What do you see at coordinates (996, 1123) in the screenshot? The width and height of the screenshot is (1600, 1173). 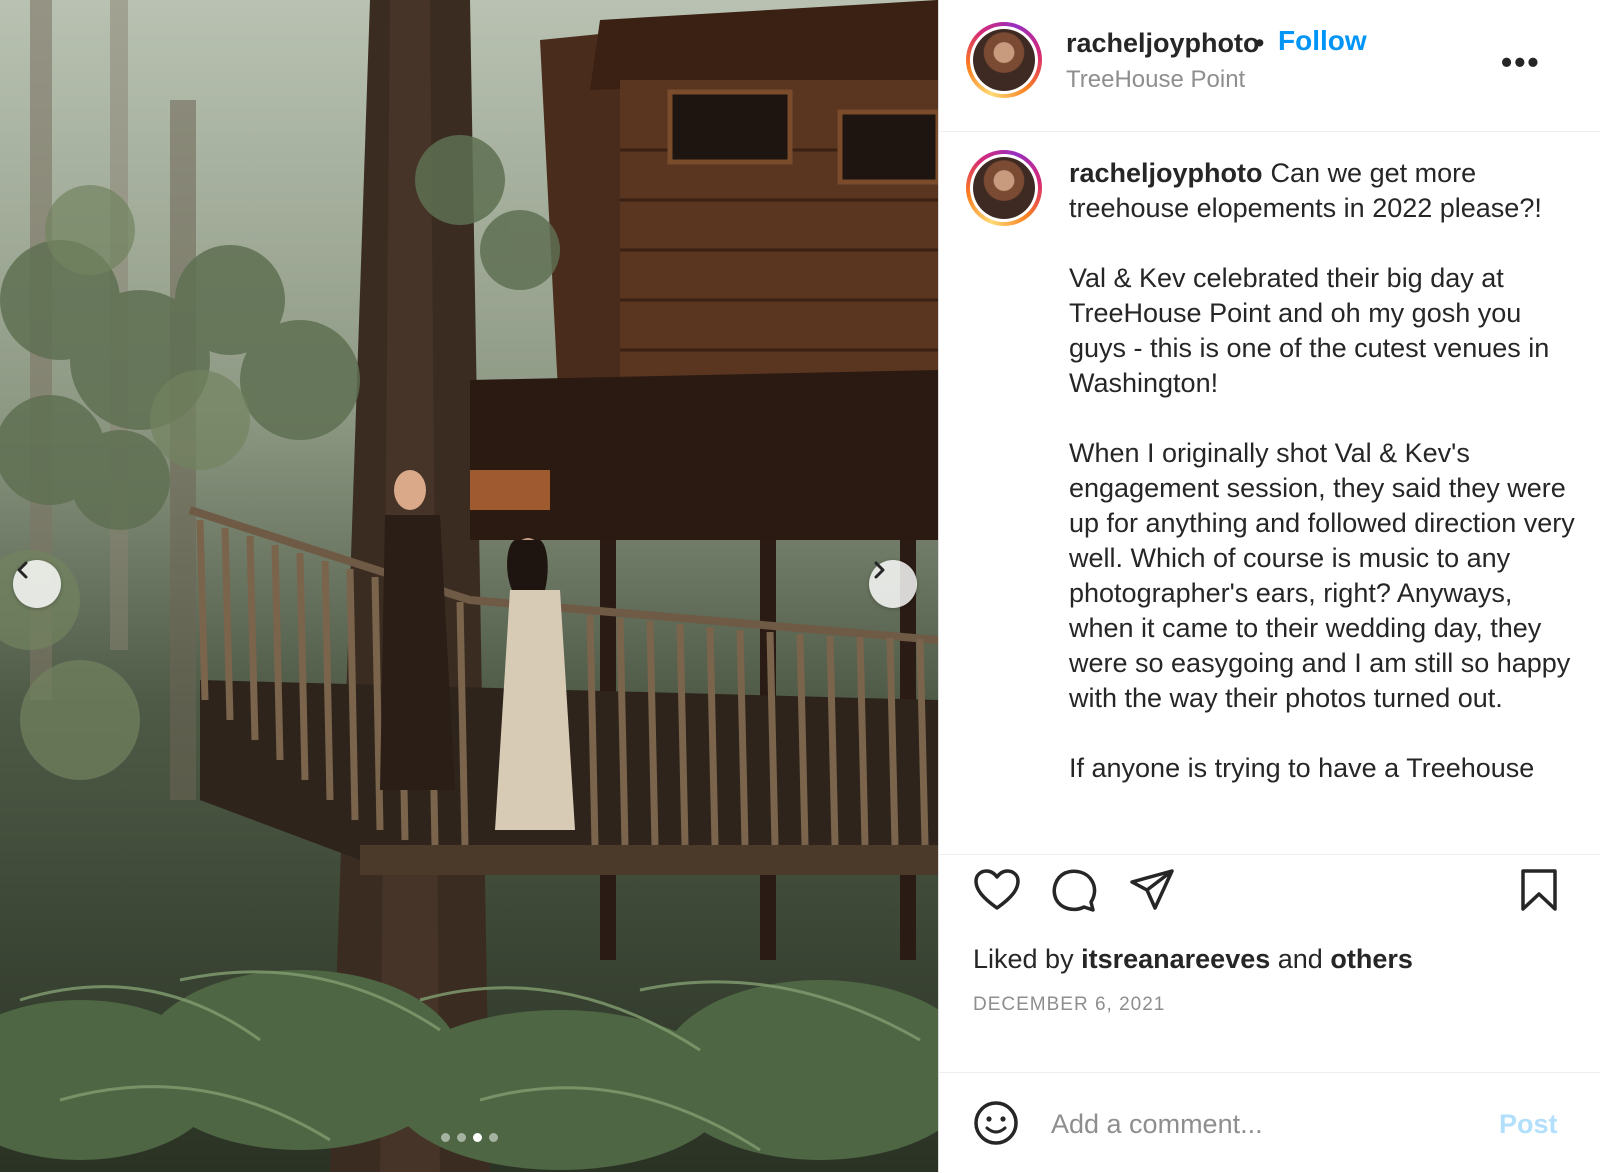 I see `smiley-icon` at bounding box center [996, 1123].